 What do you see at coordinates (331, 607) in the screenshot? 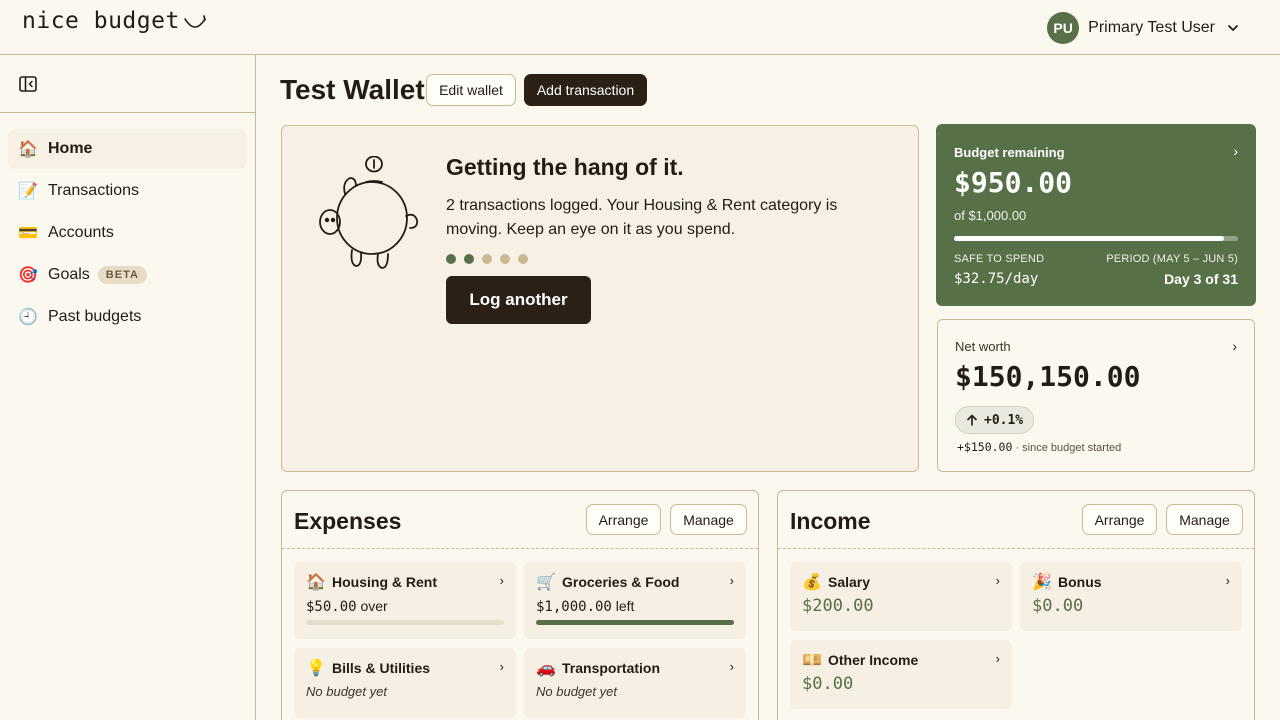
I see `amount-value: $50.00` at bounding box center [331, 607].